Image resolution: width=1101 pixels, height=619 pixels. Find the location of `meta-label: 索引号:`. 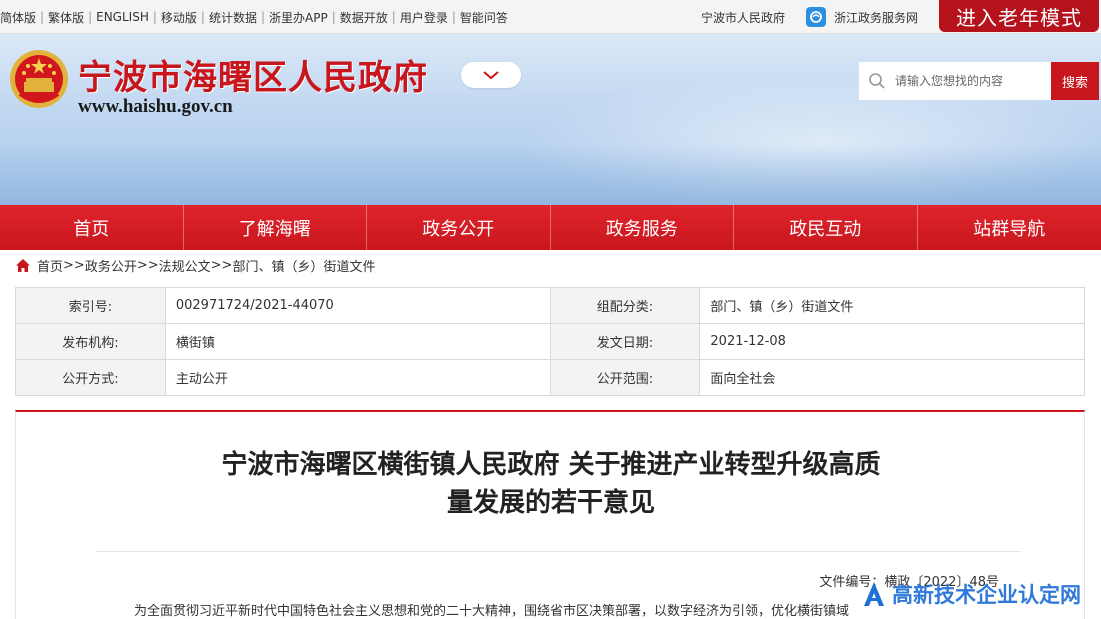

meta-label: 索引号: is located at coordinates (90, 305).